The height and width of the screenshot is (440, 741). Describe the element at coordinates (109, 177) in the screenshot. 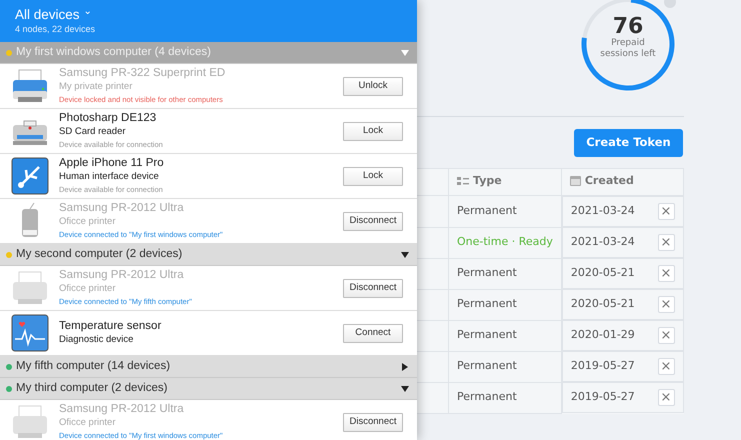

I see `device-type: Human interface device` at that location.